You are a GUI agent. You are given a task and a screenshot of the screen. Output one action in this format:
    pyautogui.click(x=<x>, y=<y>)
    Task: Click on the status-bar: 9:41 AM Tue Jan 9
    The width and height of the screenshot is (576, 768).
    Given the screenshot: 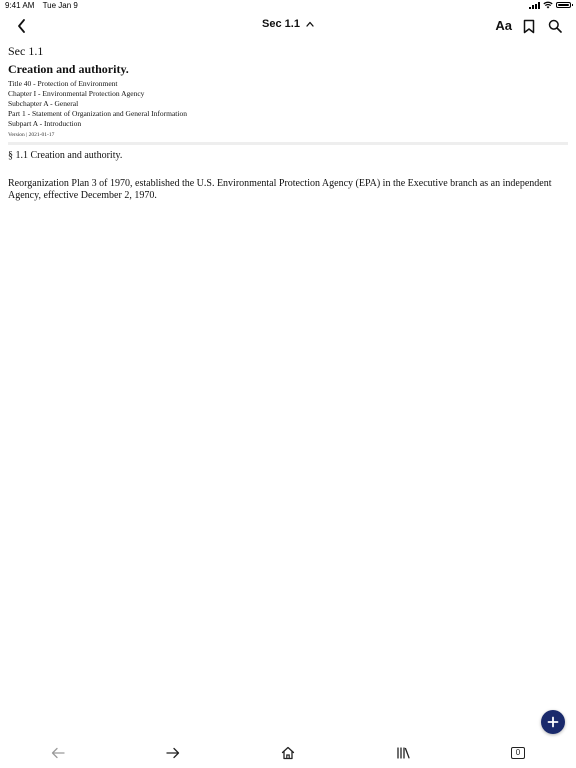 What is the action you would take?
    pyautogui.click(x=288, y=6)
    